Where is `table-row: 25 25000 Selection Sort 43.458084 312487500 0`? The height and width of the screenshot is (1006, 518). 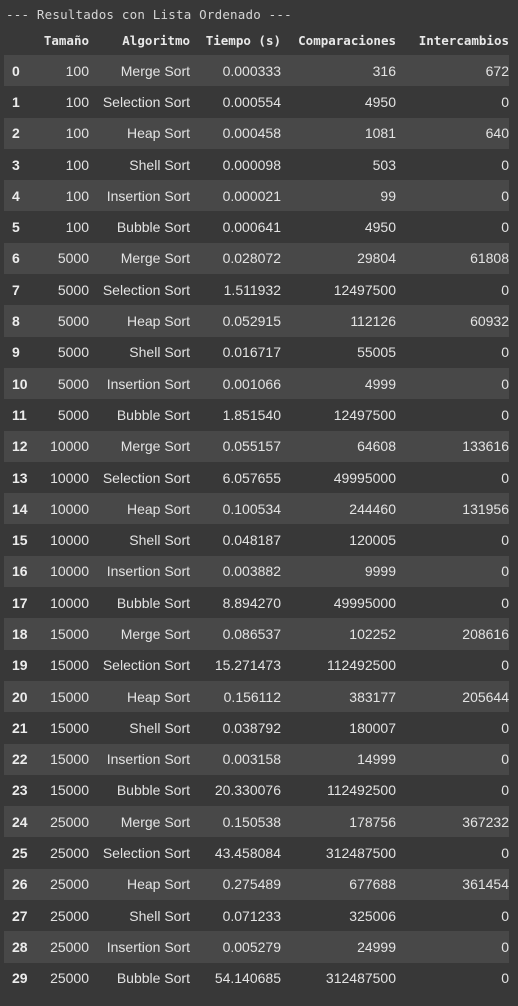 table-row: 25 25000 Selection Sort 43.458084 312487500 0 is located at coordinates (256, 853).